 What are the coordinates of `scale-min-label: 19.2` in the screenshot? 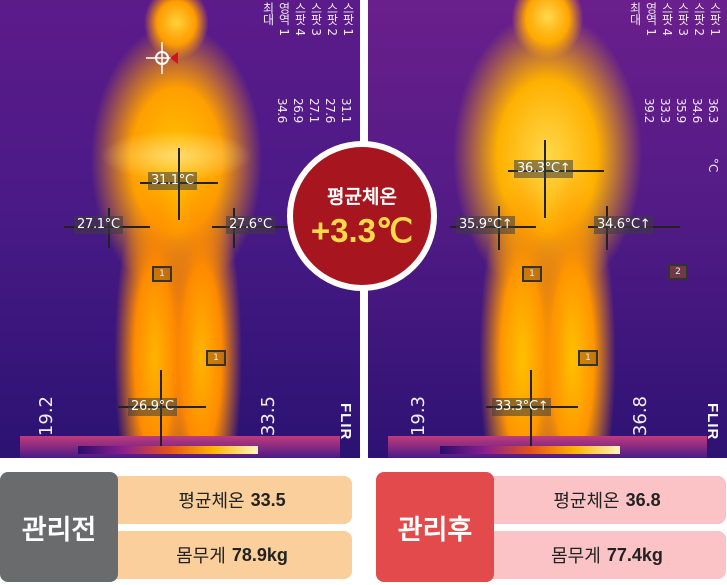 It's located at (46, 415).